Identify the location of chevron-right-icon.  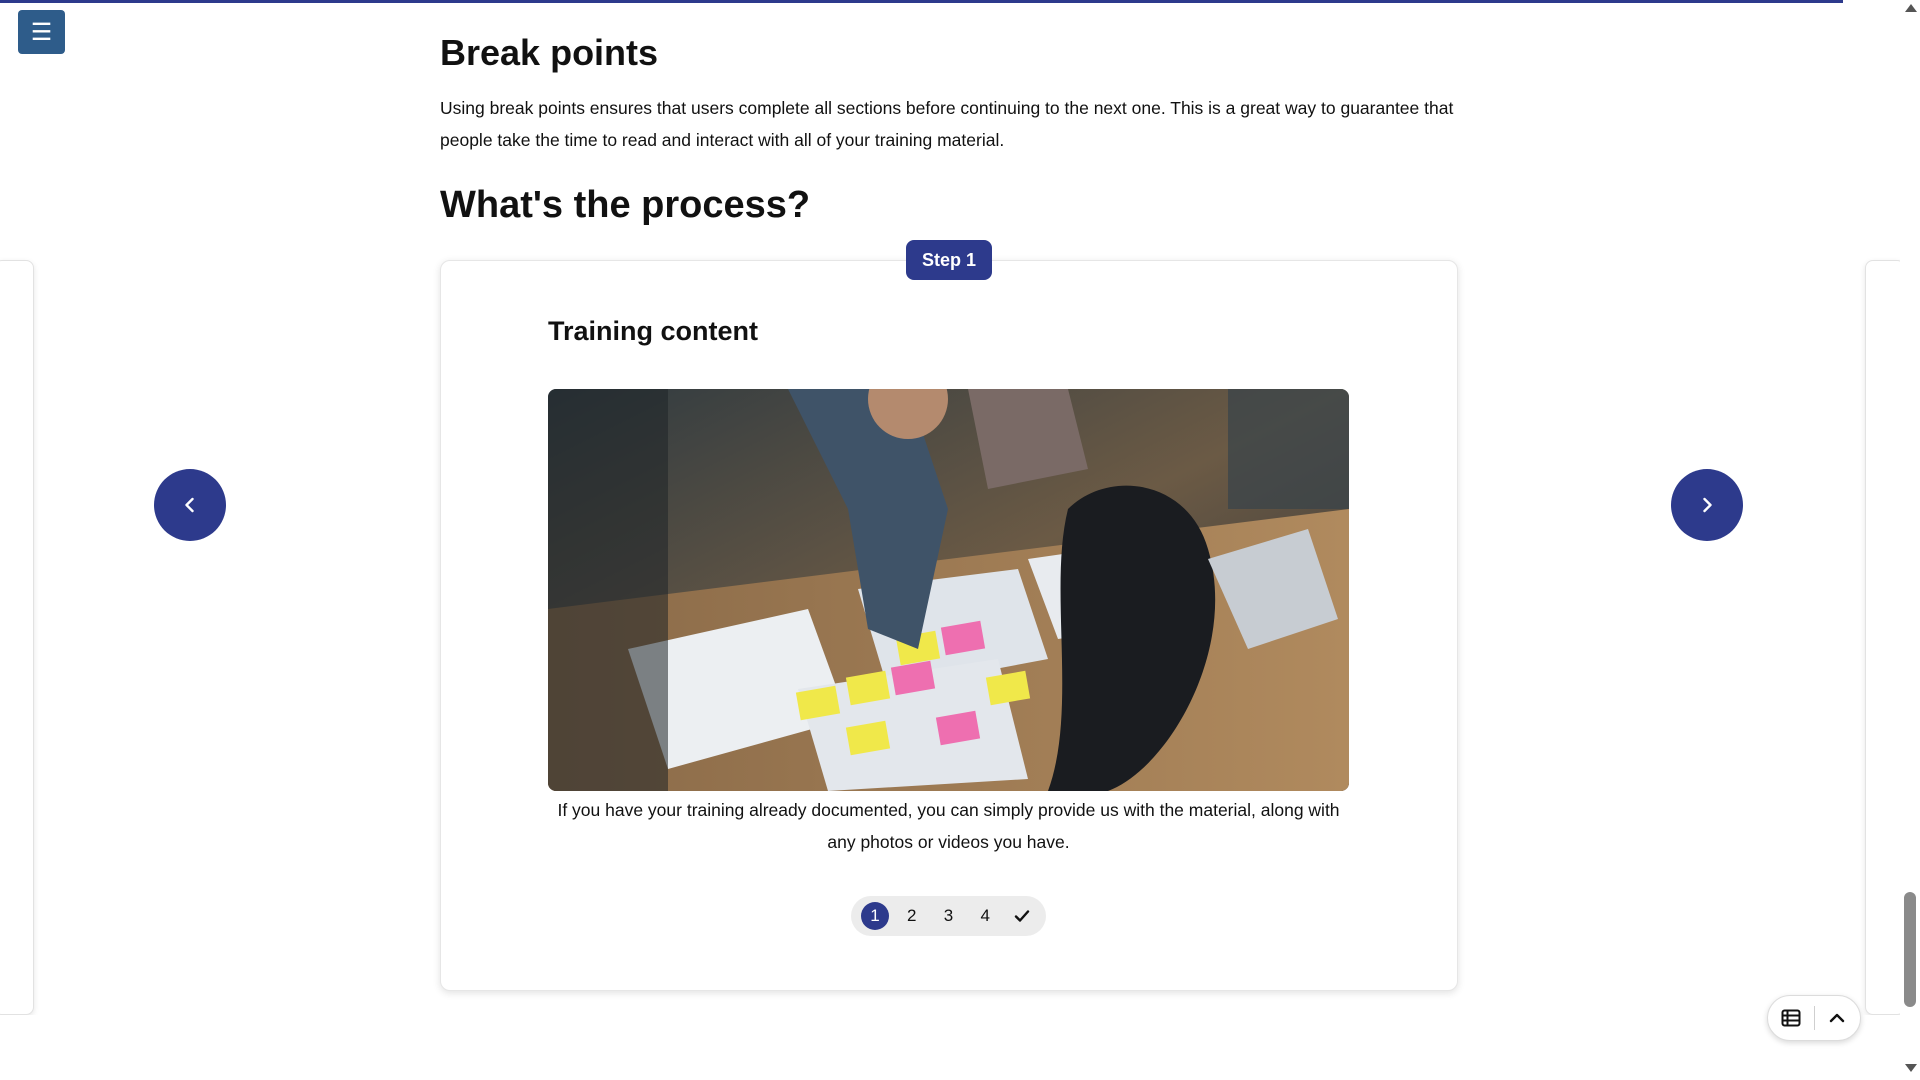
(1707, 505).